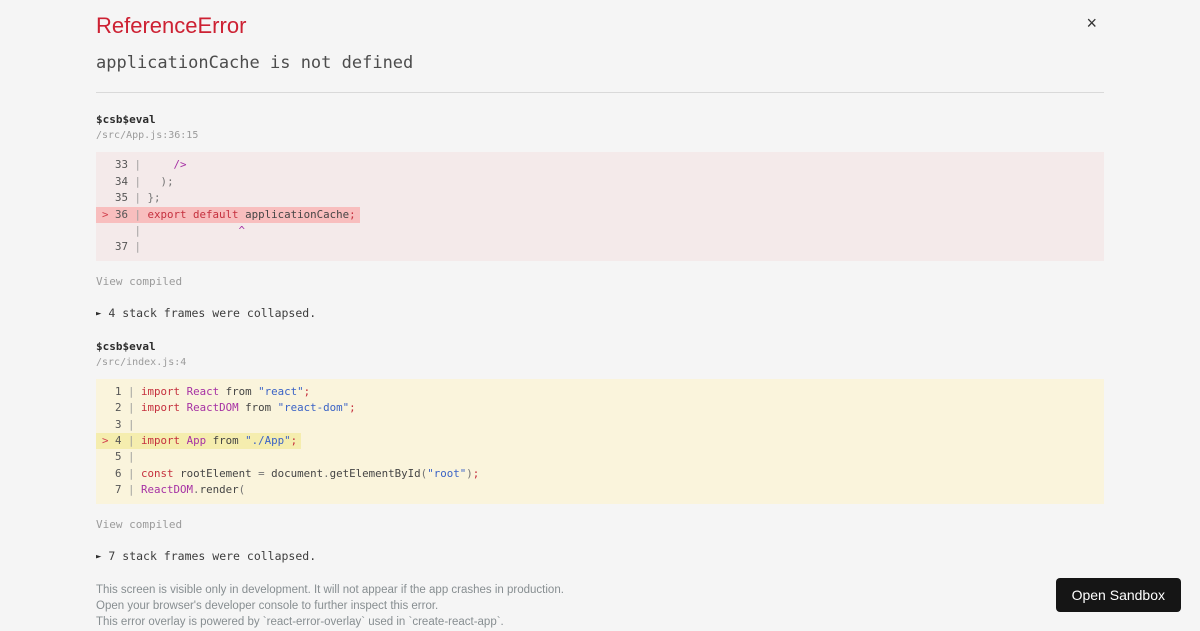 This screenshot has height=631, width=1200. Describe the element at coordinates (131, 198) in the screenshot. I see `code-line: 35 | };` at that location.